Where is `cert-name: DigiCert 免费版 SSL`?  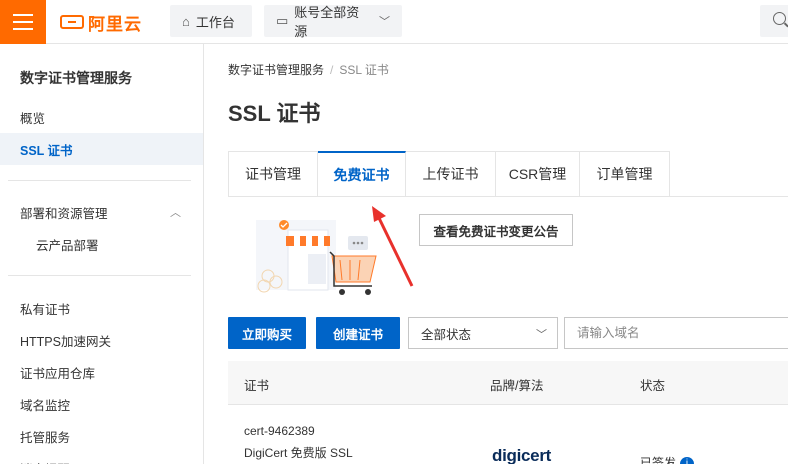 cert-name: DigiCert 免费版 SSL is located at coordinates (298, 453).